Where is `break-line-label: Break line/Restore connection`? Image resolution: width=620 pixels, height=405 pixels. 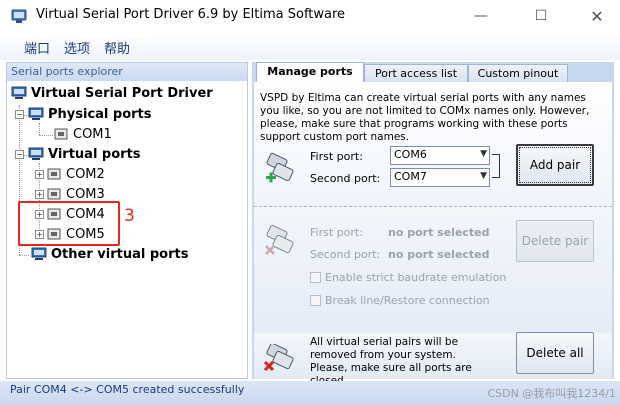
break-line-label: Break line/Restore connection is located at coordinates (407, 300).